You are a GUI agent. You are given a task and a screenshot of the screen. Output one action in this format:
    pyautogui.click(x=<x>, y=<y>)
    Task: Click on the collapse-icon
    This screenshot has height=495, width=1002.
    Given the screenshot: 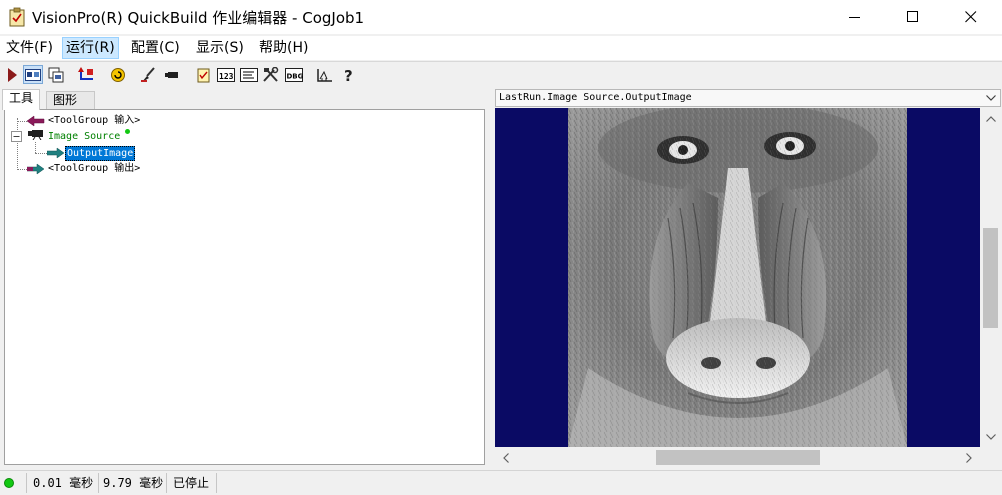 What is the action you would take?
    pyautogui.click(x=16, y=136)
    